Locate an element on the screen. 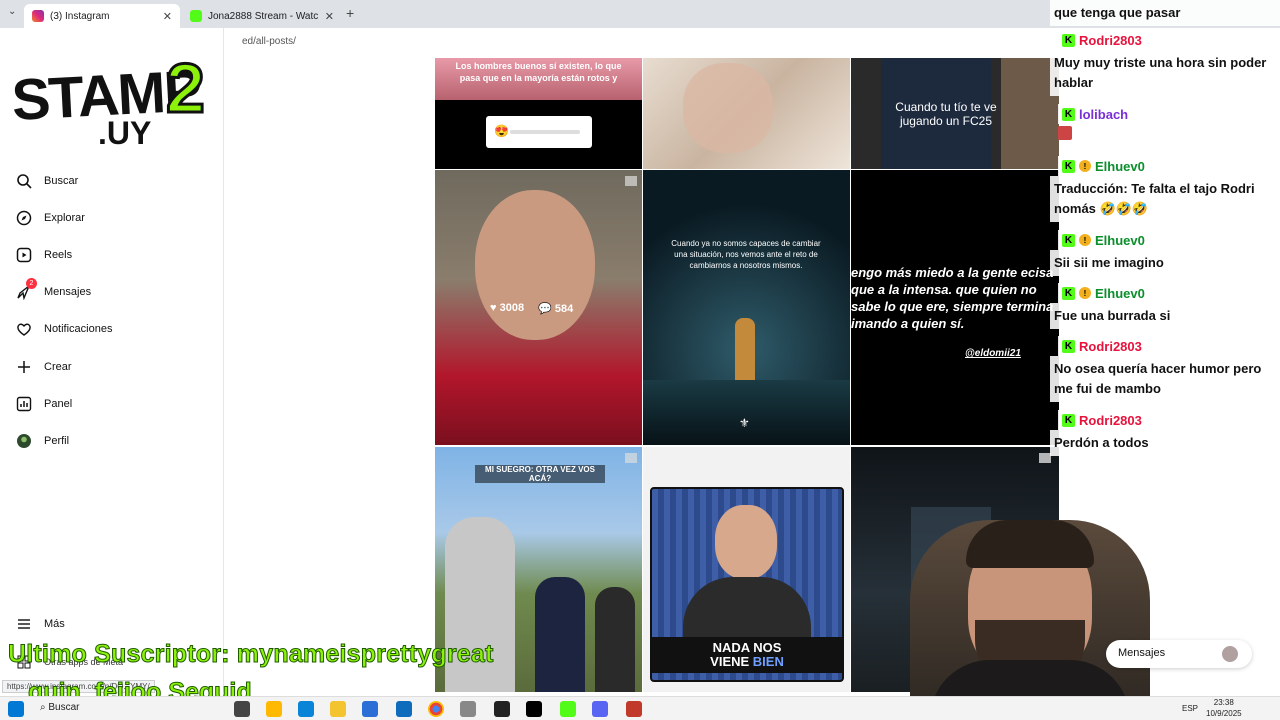 The width and height of the screenshot is (1280, 720). instagram-favicon-icon is located at coordinates (38, 16).